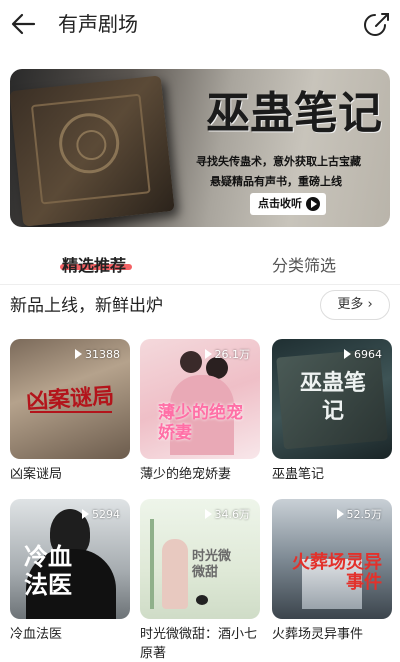 This screenshot has width=400, height=662. What do you see at coordinates (92, 151) in the screenshot?
I see `book-illustration` at bounding box center [92, 151].